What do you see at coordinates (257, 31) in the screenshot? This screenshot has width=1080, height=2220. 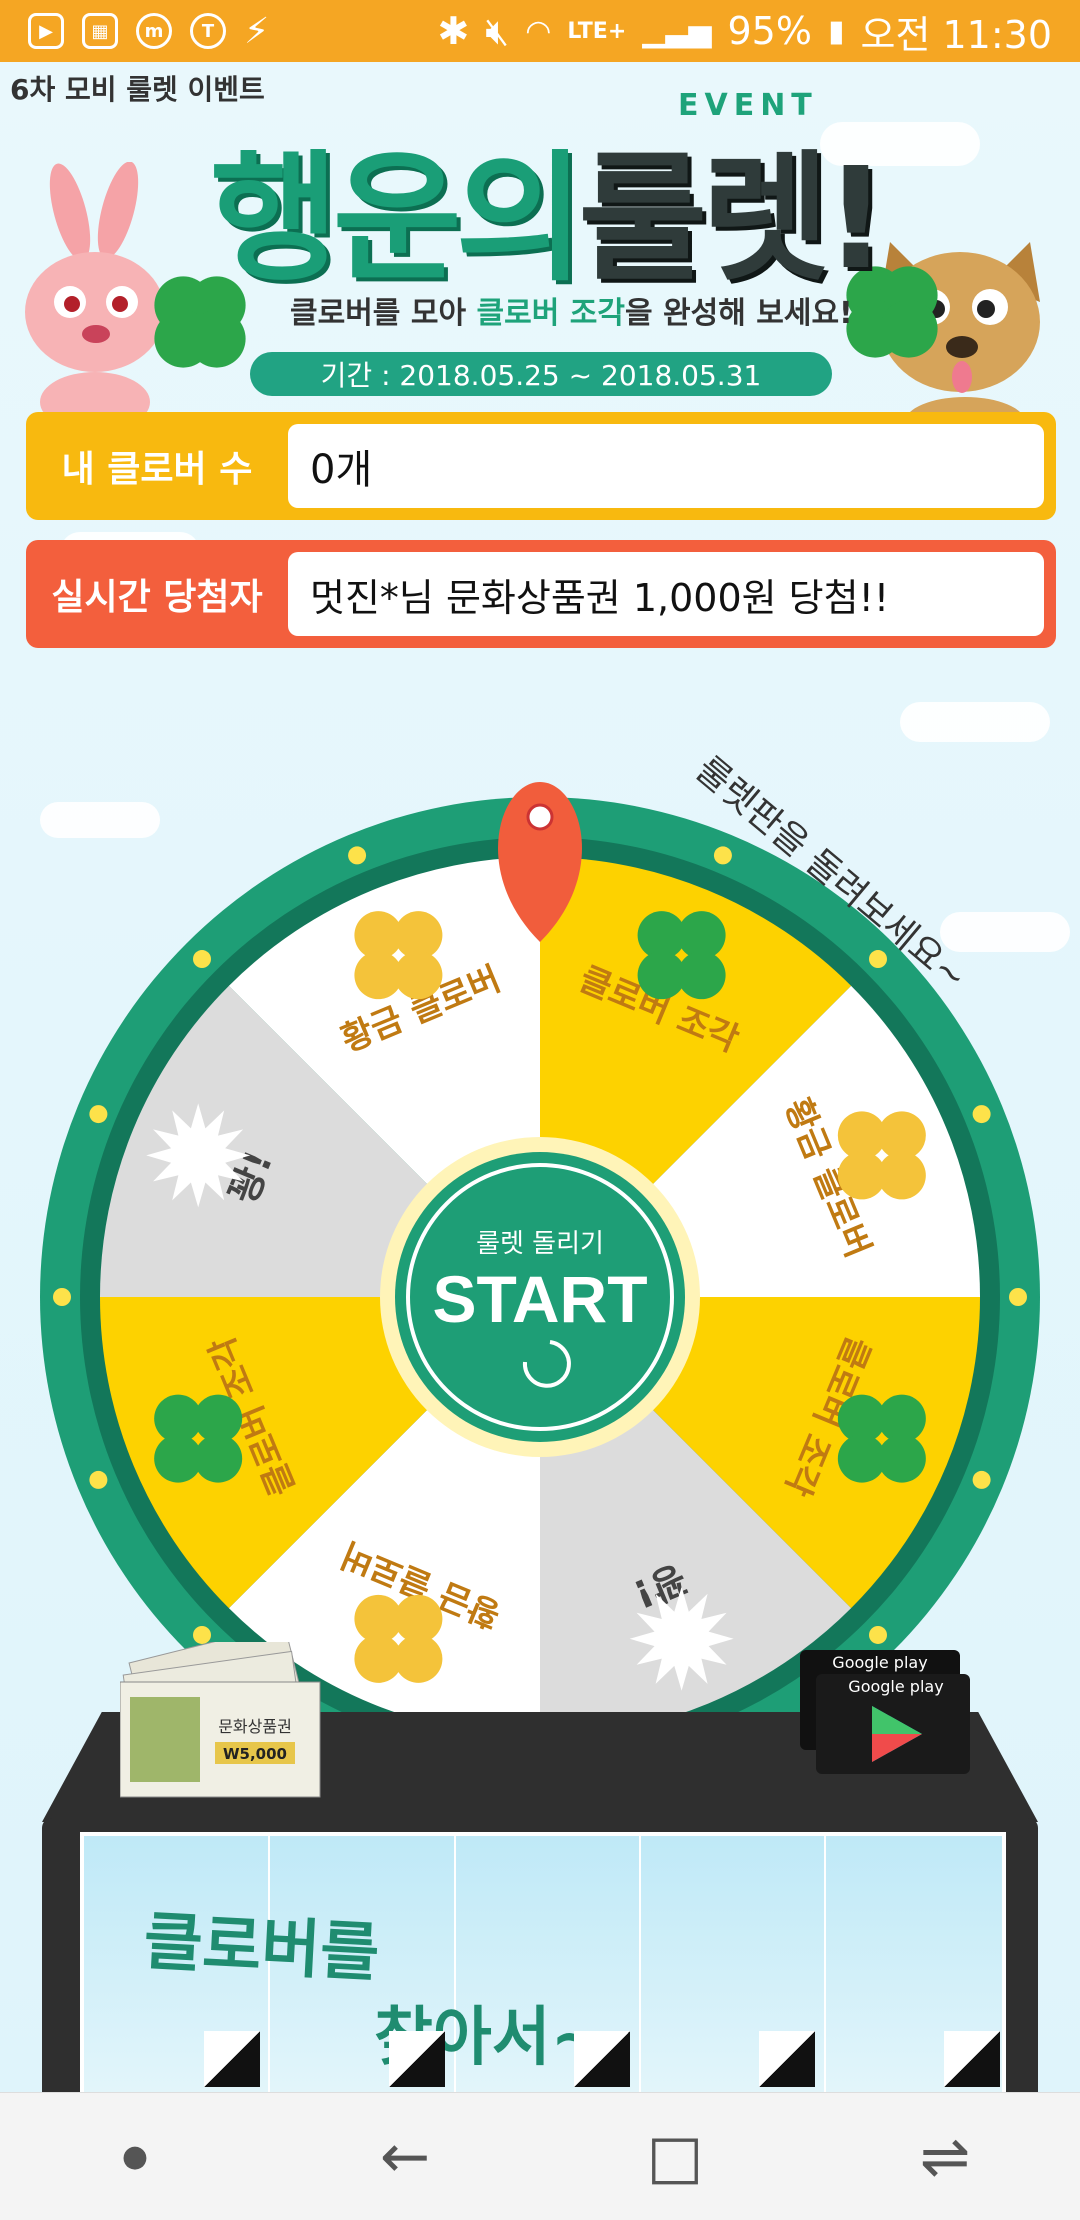 I see `lightning-icon: ⚡` at bounding box center [257, 31].